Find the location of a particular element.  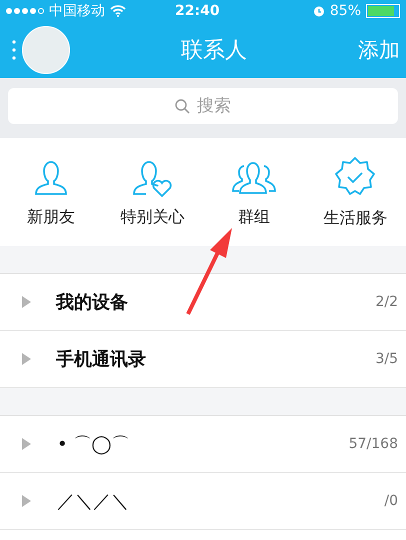

battery-percent: 85% is located at coordinates (345, 11).